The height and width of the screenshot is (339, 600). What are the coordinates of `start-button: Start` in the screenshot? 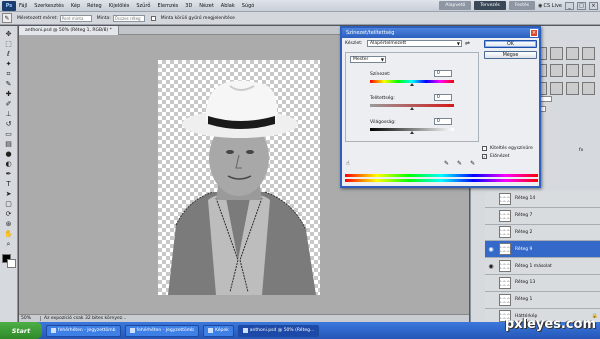 It's located at (21, 330).